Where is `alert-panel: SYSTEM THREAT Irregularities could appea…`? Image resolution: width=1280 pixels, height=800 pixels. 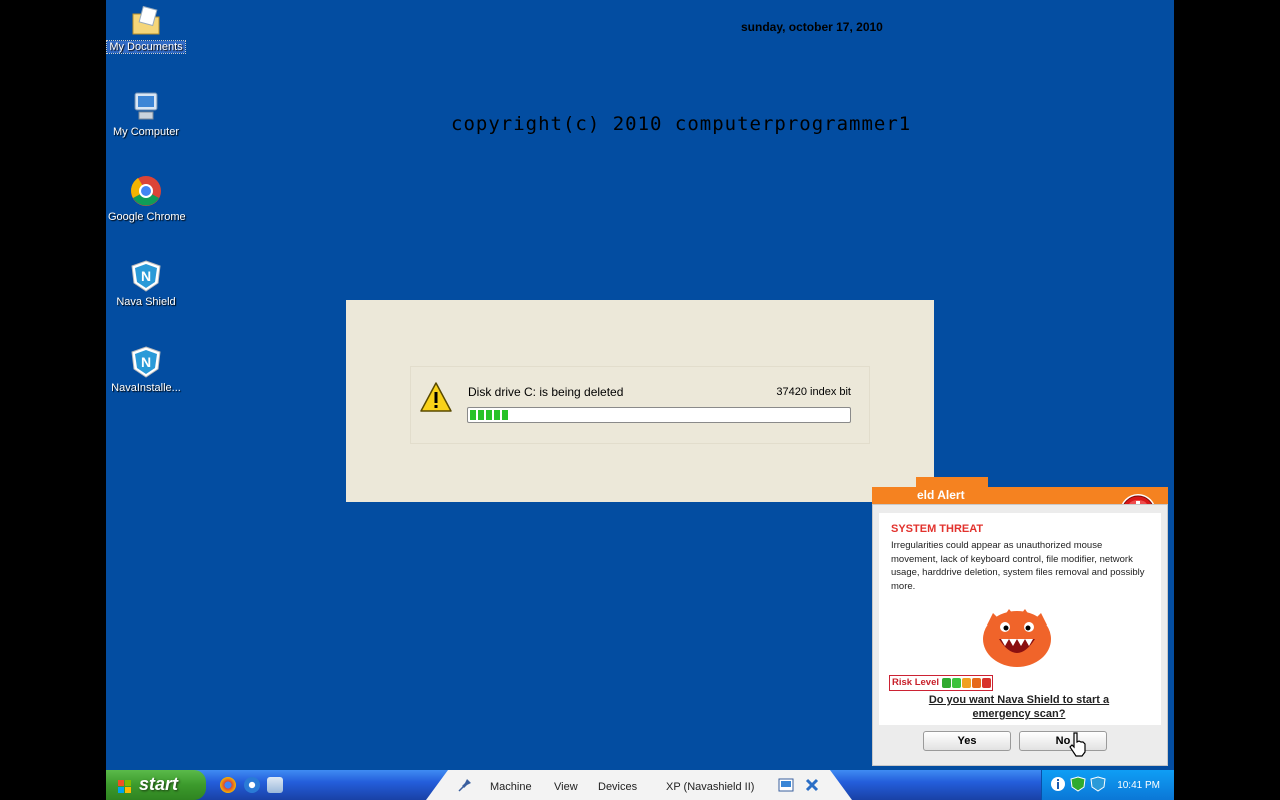
alert-panel: SYSTEM THREAT Irregularities could appea… is located at coordinates (1020, 619).